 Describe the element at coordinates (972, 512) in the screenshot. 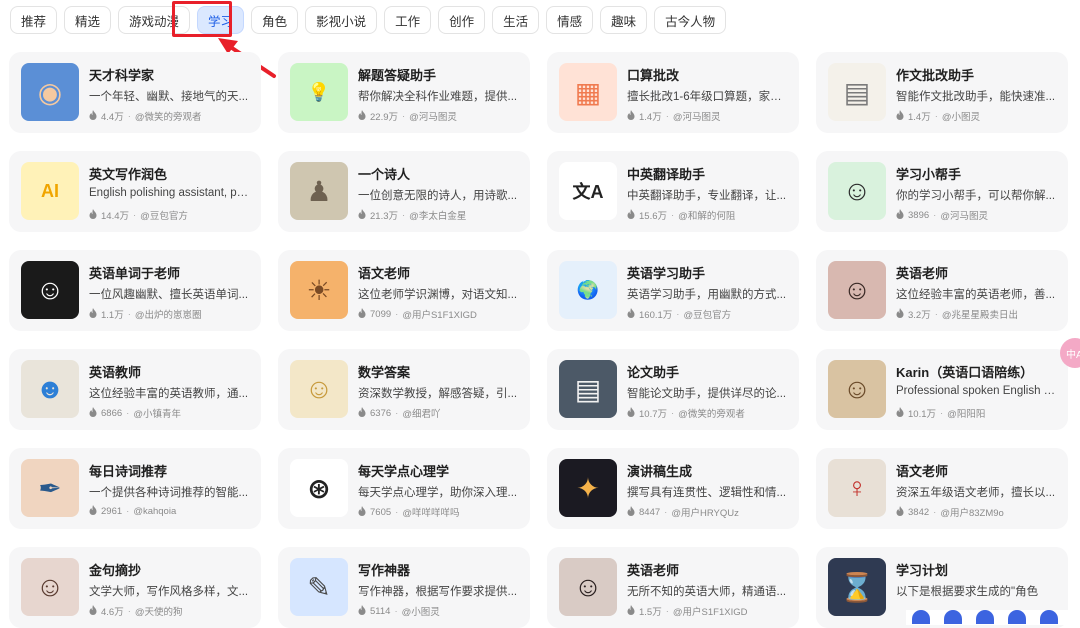

I see `author-name: @用户83ZM9o` at that location.